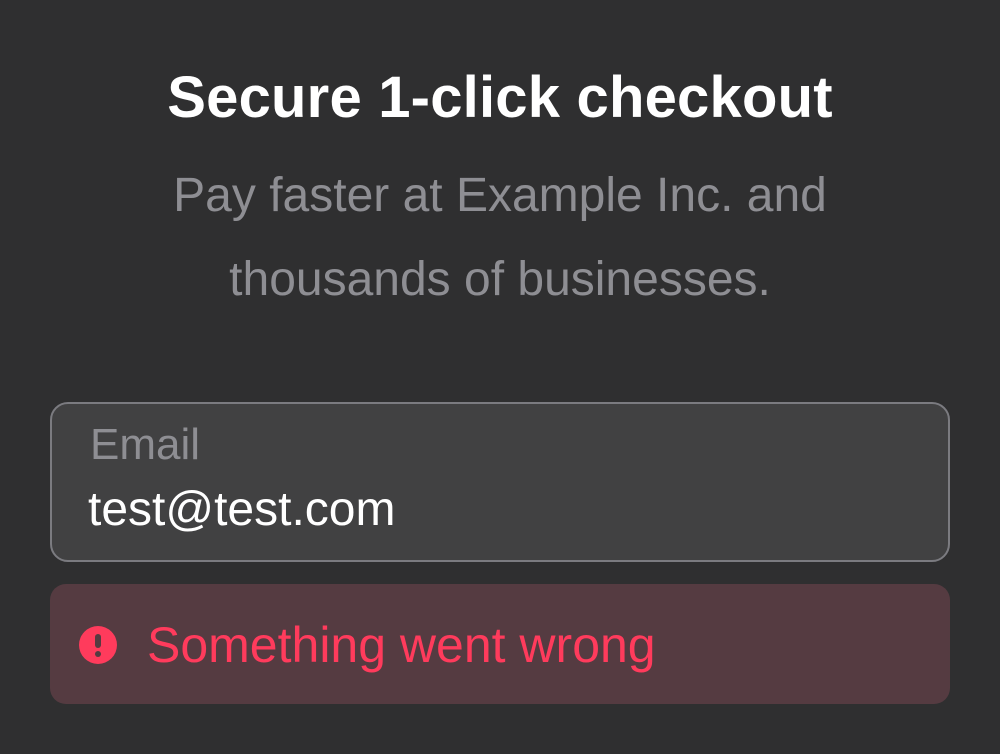  Describe the element at coordinates (98, 645) in the screenshot. I see `alert-circle-icon` at that location.